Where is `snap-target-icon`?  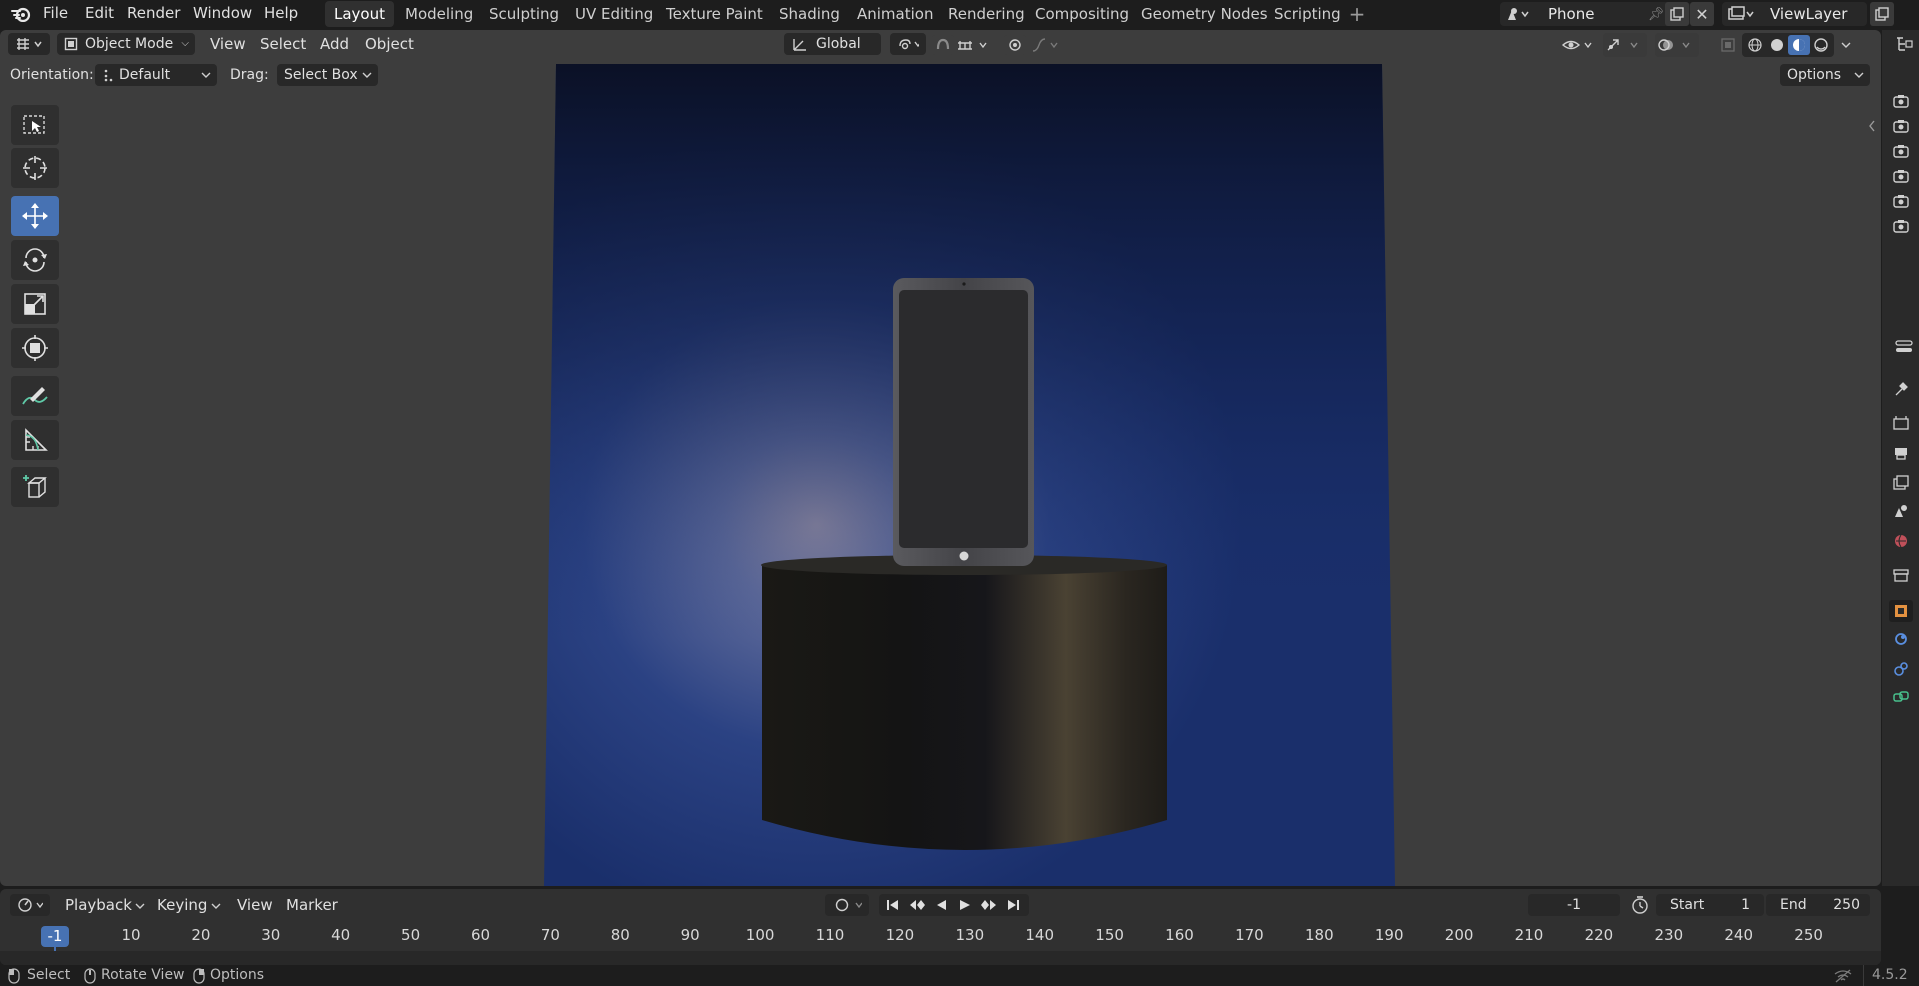 snap-target-icon is located at coordinates (976, 45).